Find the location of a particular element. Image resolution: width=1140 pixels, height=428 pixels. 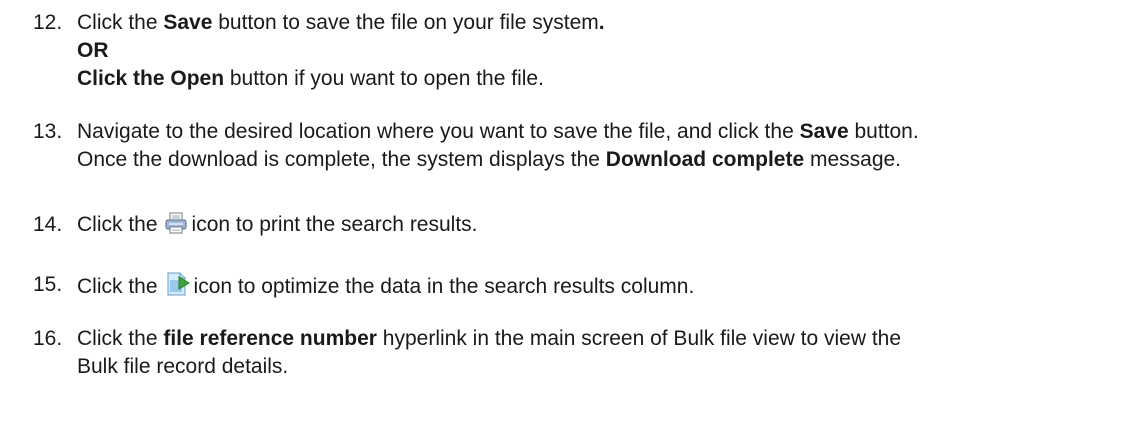

step-12-line-2: OR is located at coordinates (93, 51).